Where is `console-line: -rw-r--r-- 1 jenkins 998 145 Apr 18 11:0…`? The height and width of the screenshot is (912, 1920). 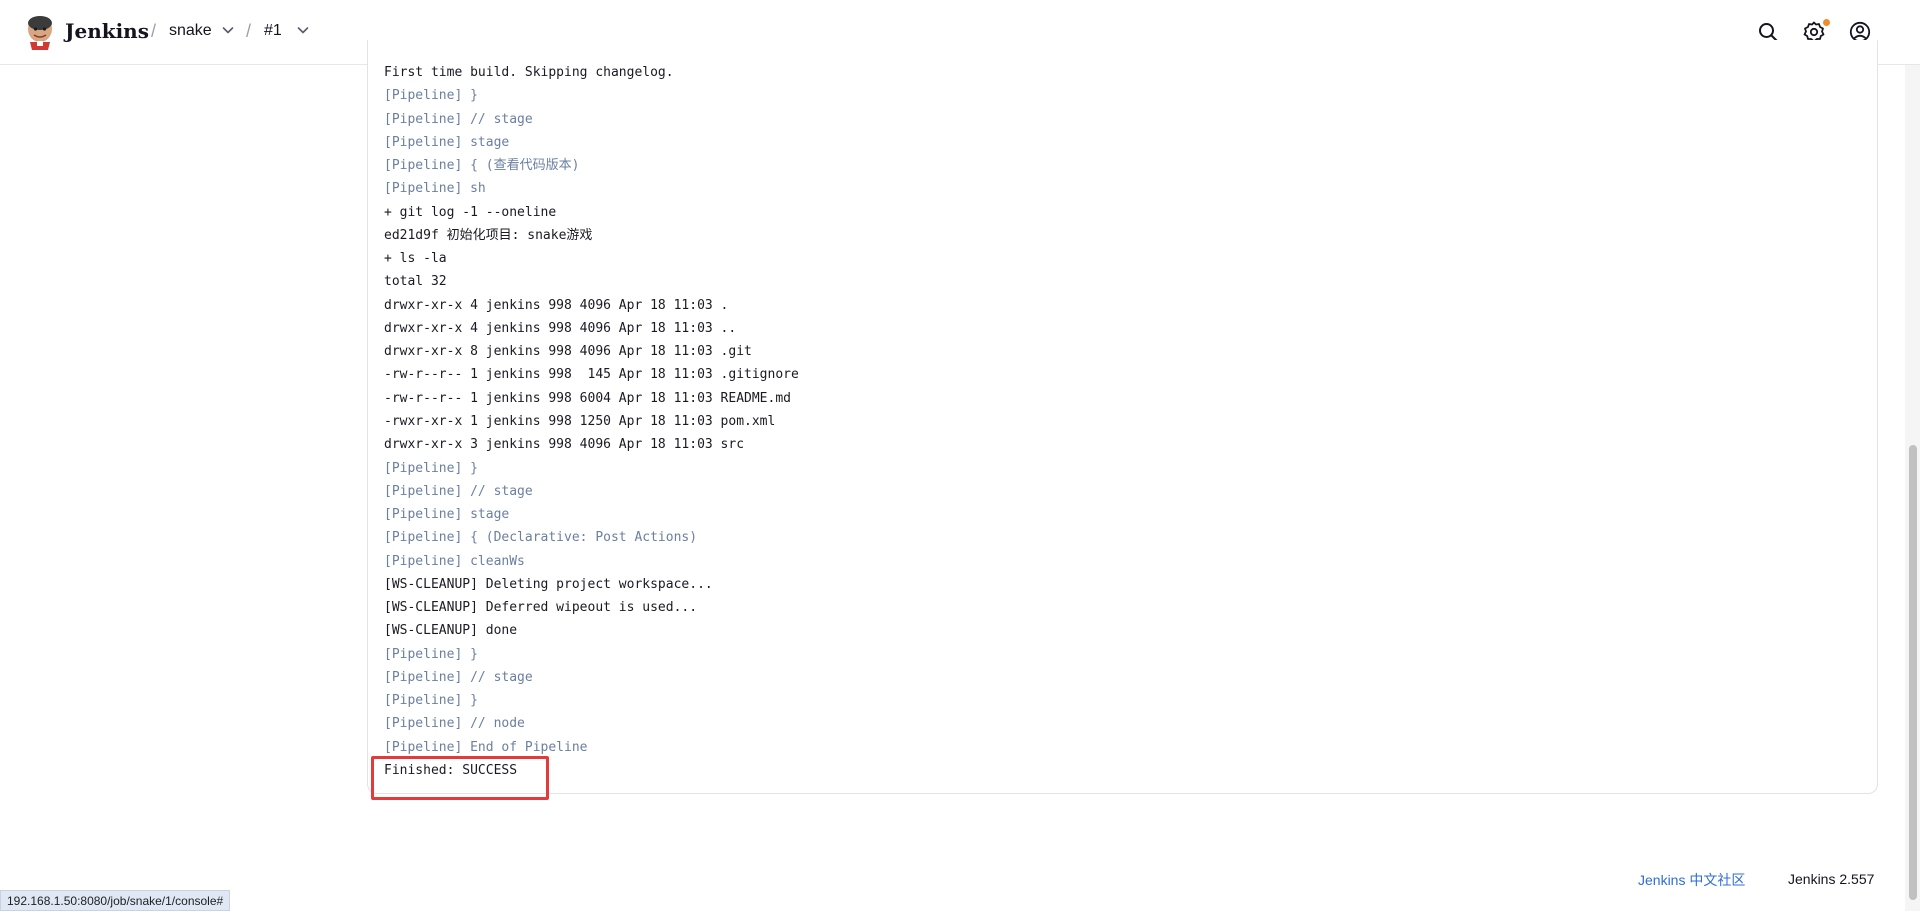 console-line: -rw-r--r-- 1 jenkins 998 145 Apr 18 11:0… is located at coordinates (591, 375).